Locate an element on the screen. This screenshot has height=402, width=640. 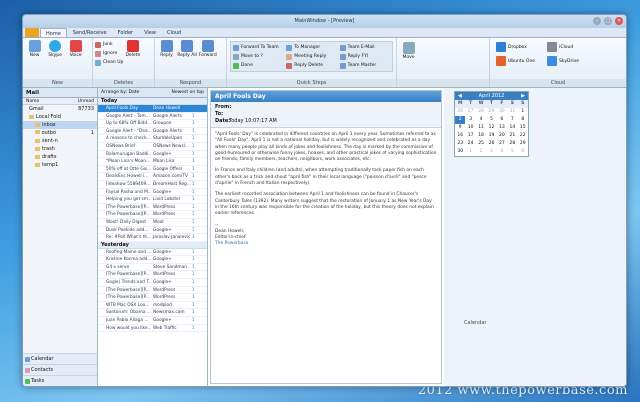
close-button: ✕ is located at coordinates (619, 21).